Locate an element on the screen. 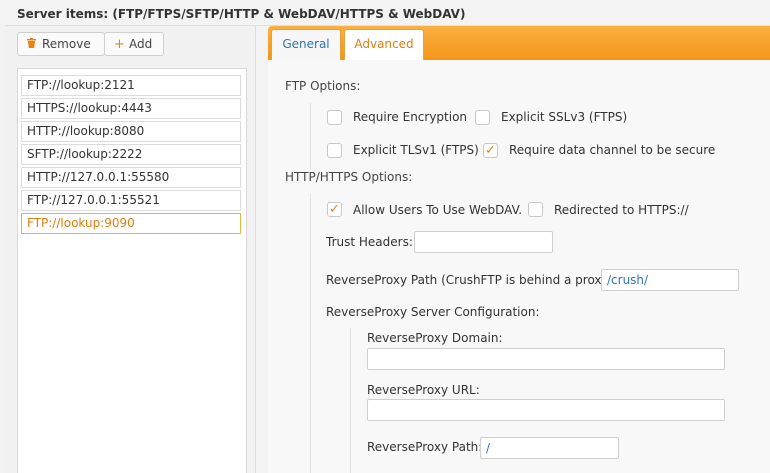 The height and width of the screenshot is (473, 770). tab-advanced: Advanced is located at coordinates (384, 44).